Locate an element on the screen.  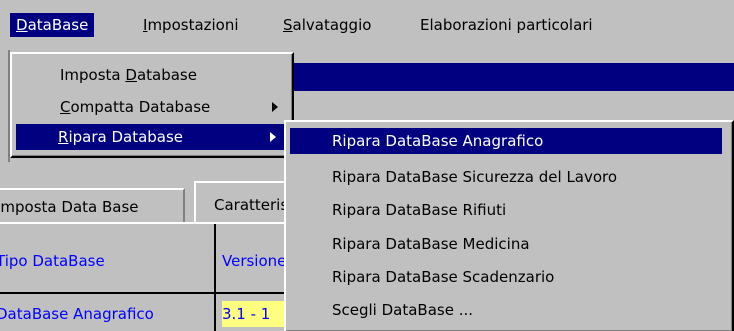
menu-database: DataBase is located at coordinates (52, 25).